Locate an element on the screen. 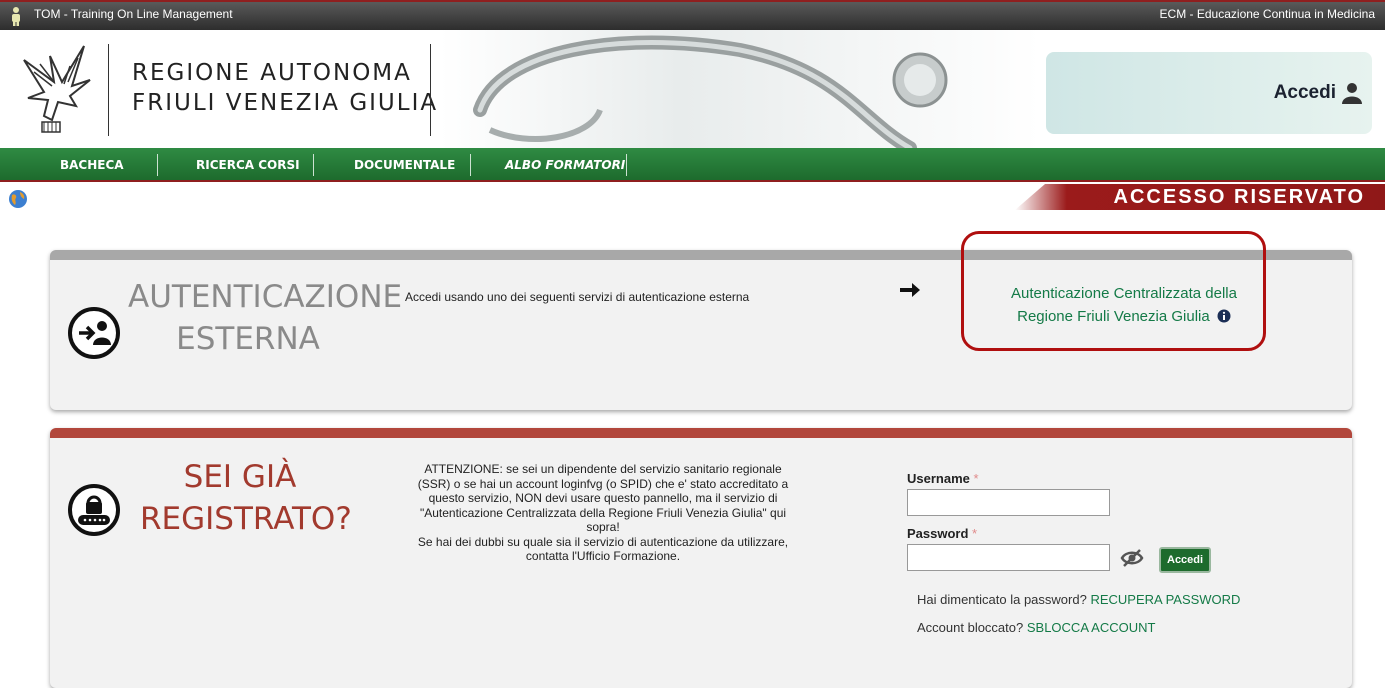 The image size is (1385, 688). eagle-logo-icon is located at coordinates (59, 88).